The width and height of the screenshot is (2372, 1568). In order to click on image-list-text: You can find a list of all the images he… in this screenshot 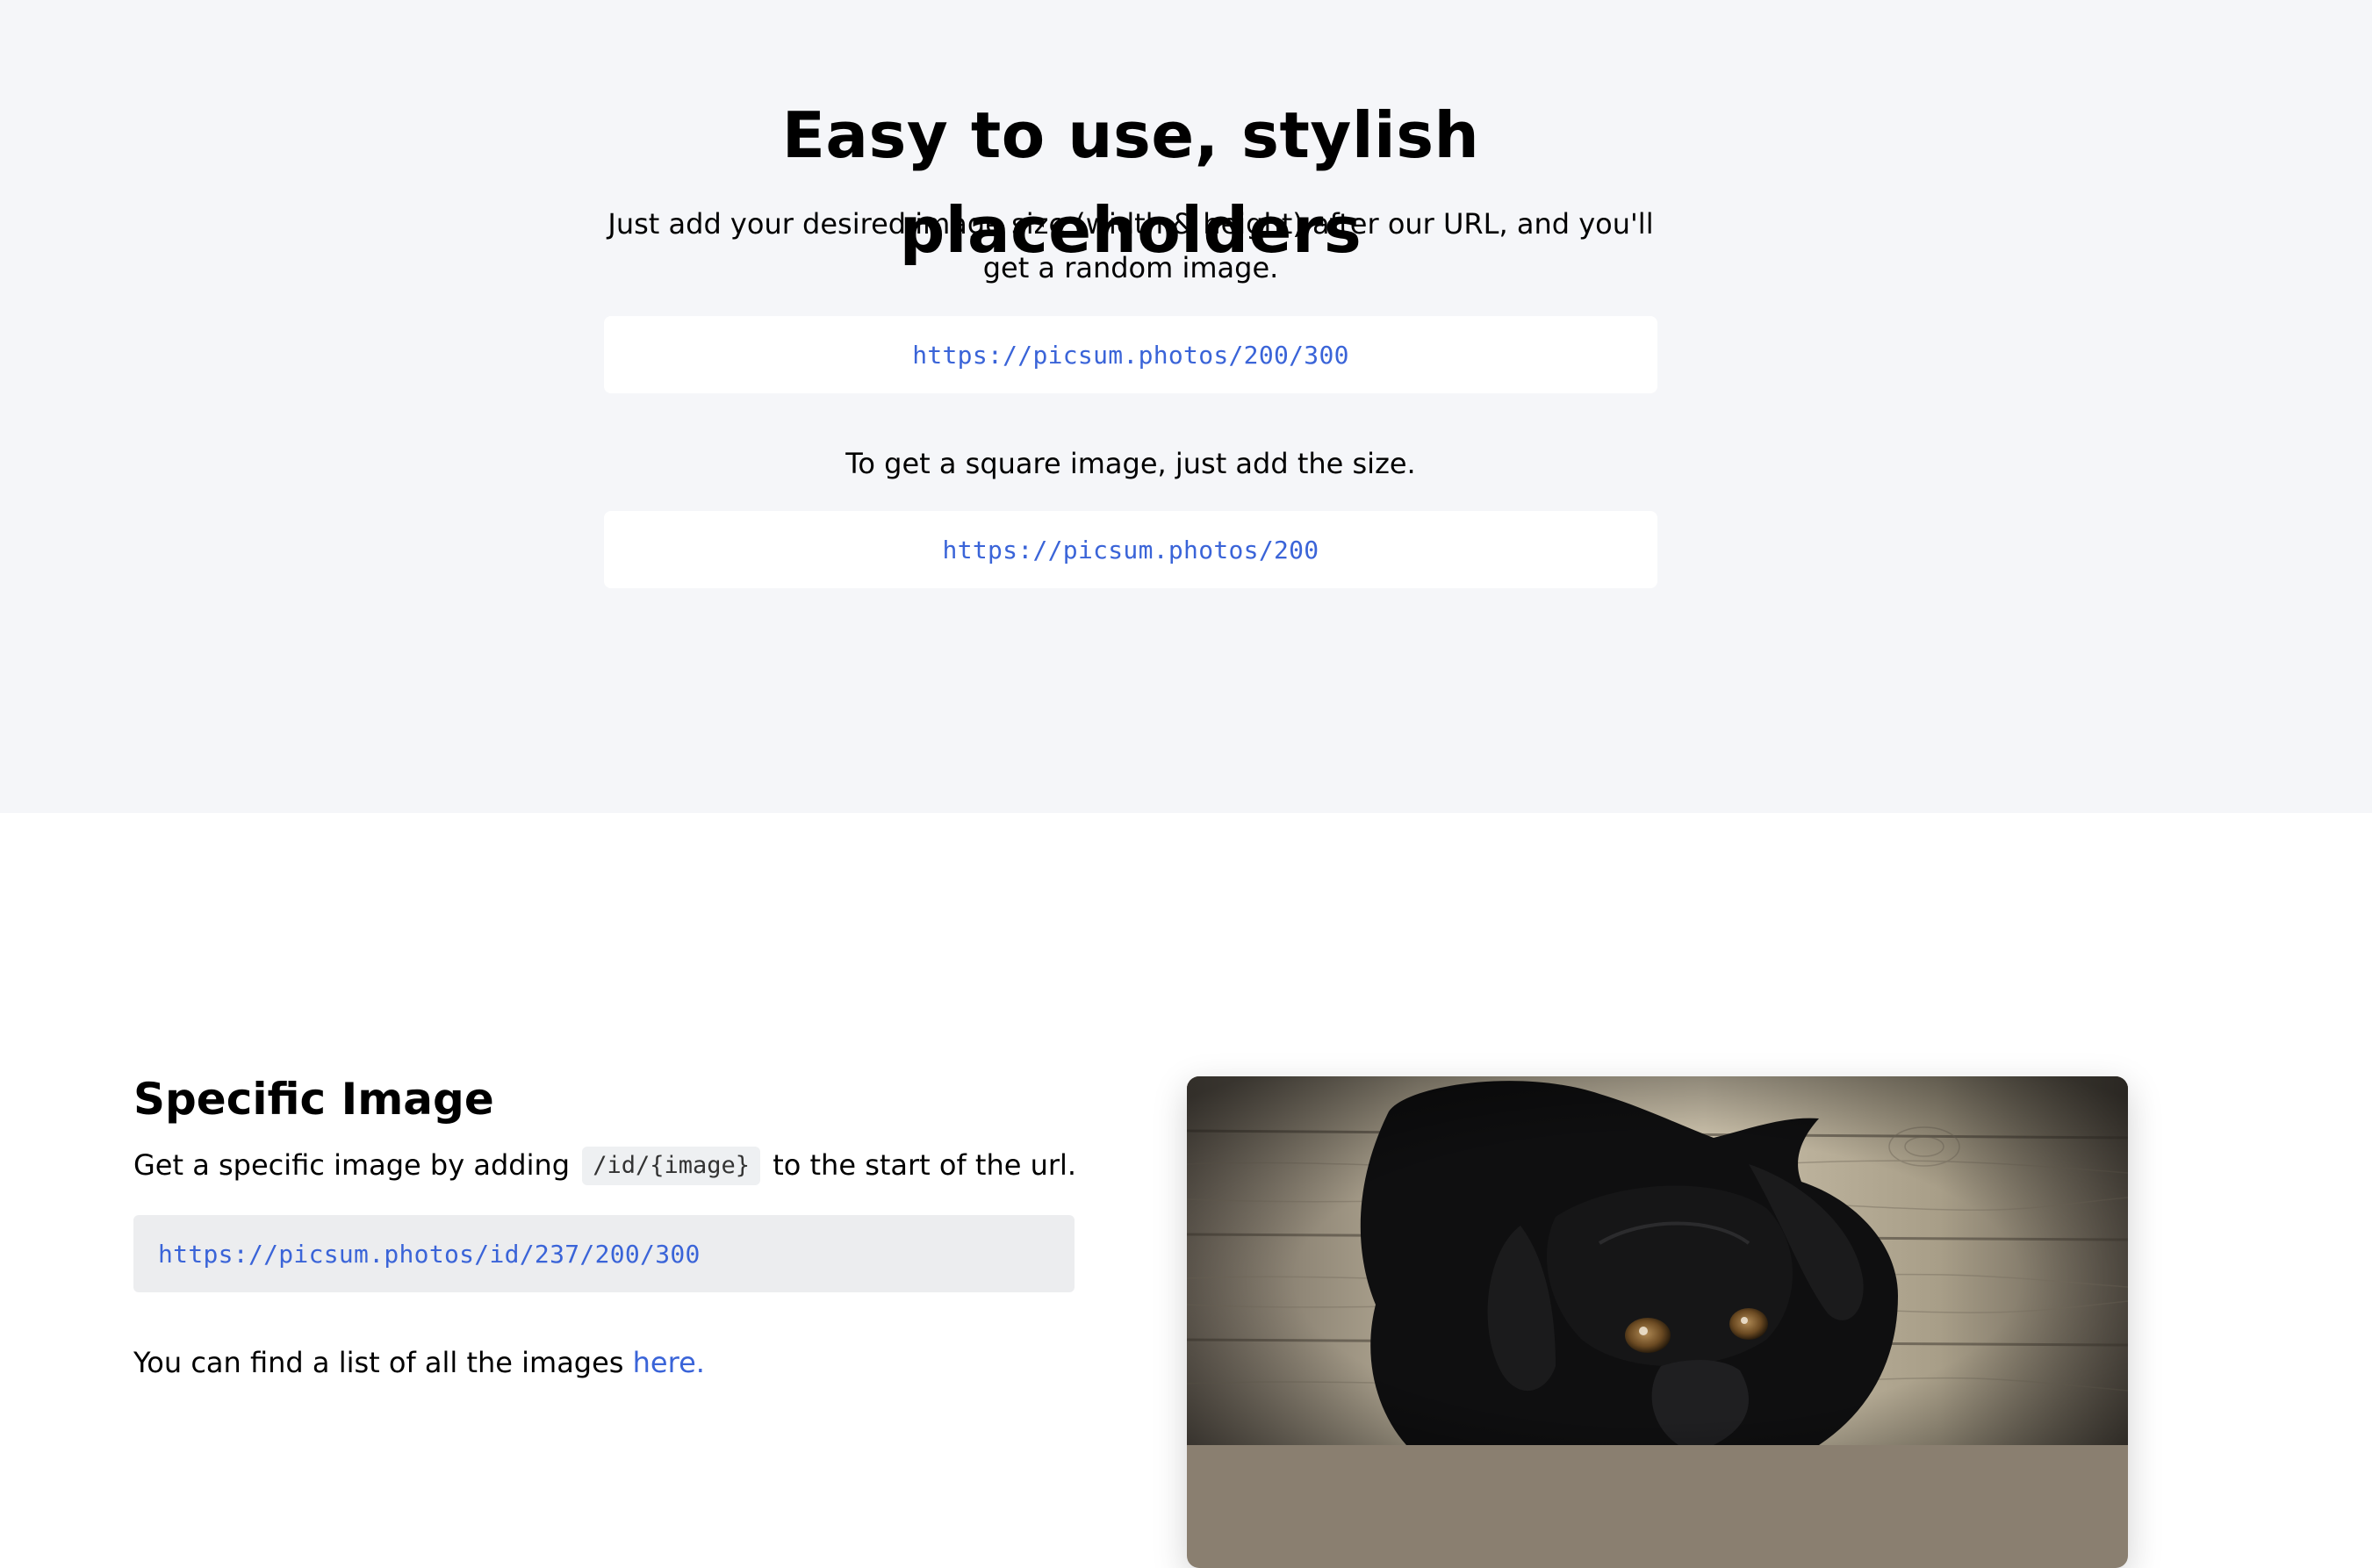, I will do `click(419, 1363)`.